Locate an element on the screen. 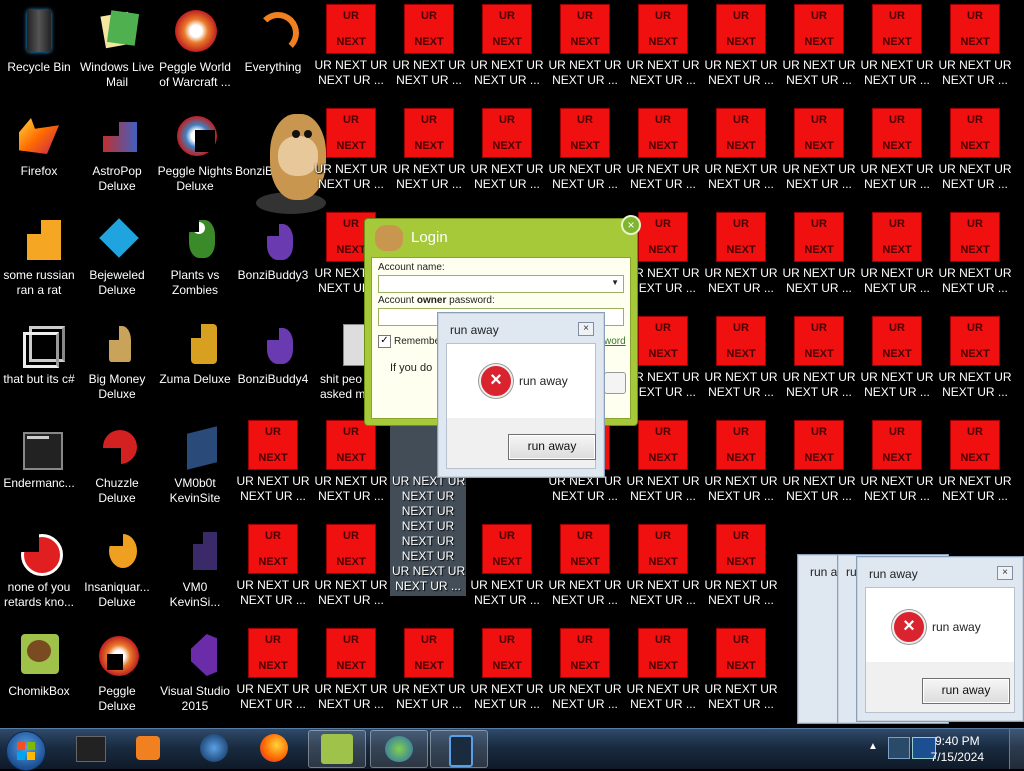 The width and height of the screenshot is (1024, 771). taskbar-item-web-browser is located at coordinates (214, 748).